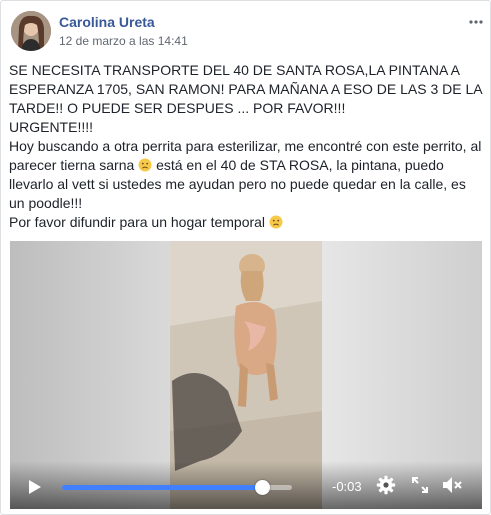  I want to click on settings-gear-icon, so click(386, 487).